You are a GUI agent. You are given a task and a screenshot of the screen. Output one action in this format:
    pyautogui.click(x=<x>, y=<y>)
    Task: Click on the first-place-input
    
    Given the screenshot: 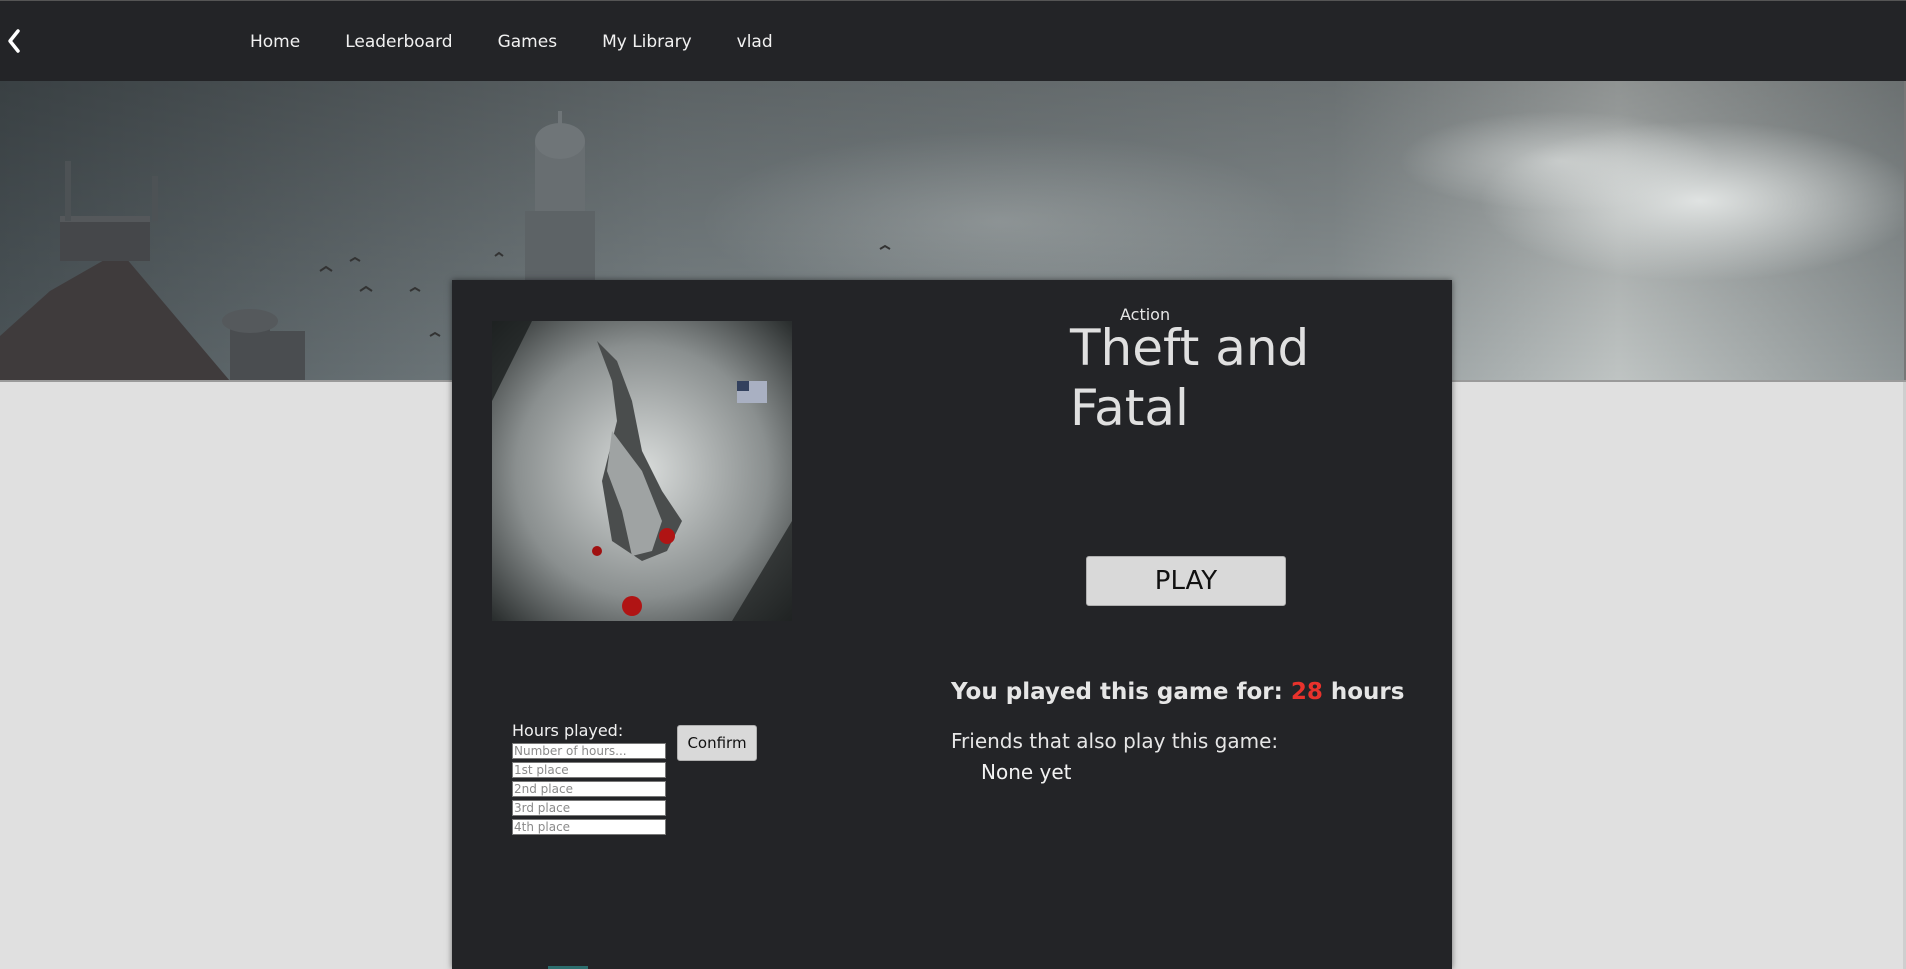 What is the action you would take?
    pyautogui.click(x=589, y=770)
    